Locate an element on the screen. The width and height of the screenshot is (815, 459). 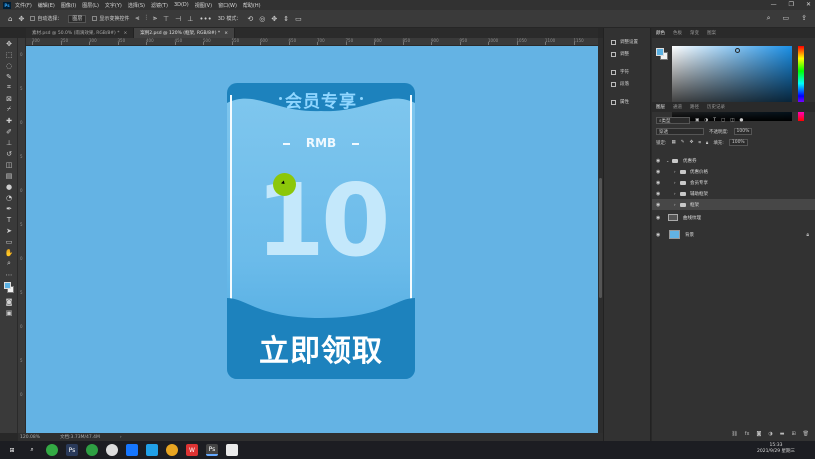
app-white-icon is located at coordinates (112, 450).